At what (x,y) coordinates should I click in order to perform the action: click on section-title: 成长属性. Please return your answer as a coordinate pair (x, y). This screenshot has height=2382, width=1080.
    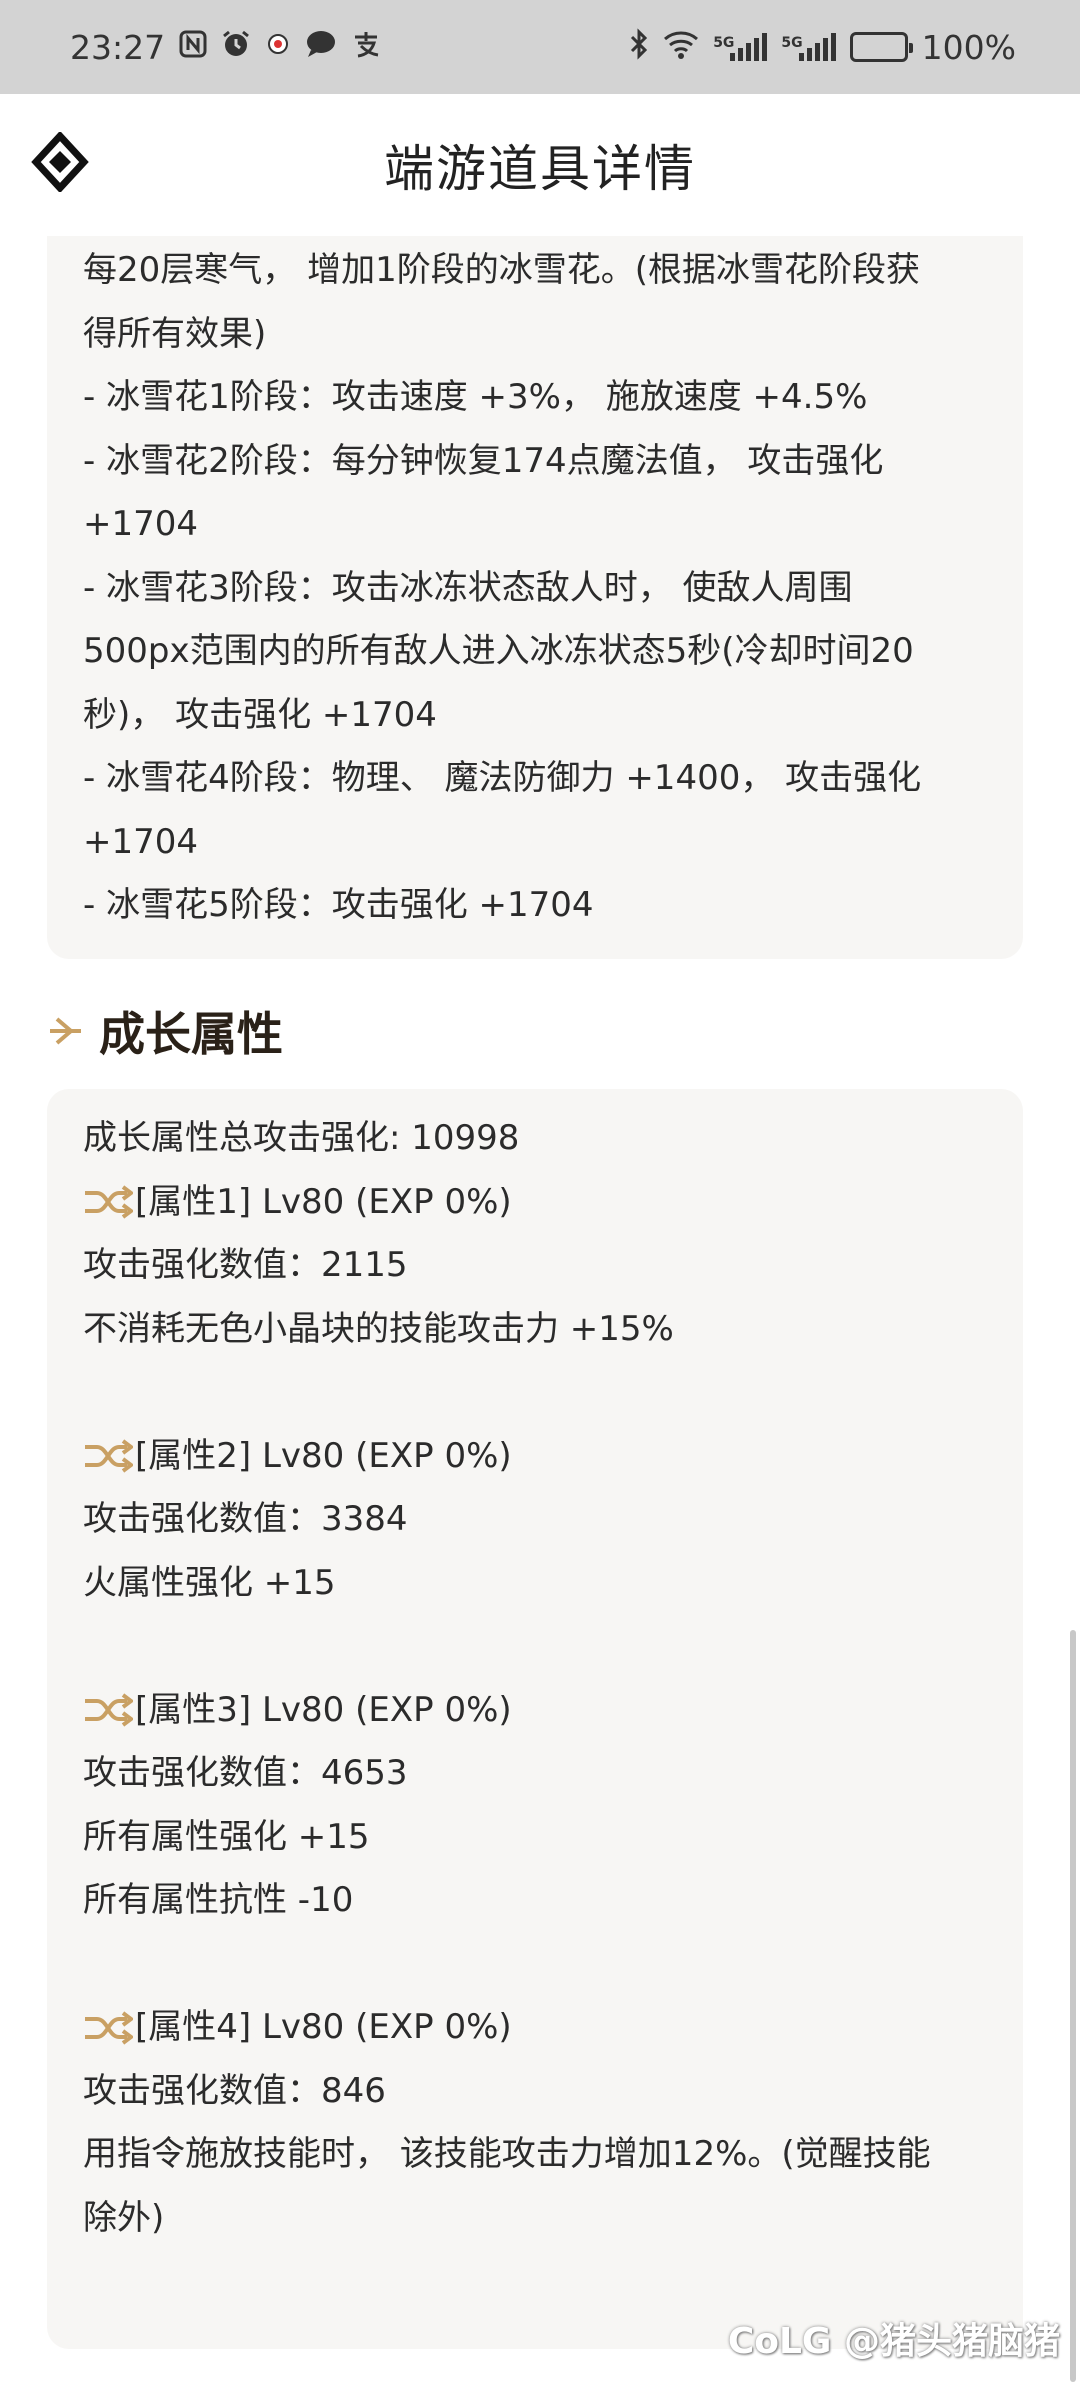
    Looking at the image, I should click on (191, 1034).